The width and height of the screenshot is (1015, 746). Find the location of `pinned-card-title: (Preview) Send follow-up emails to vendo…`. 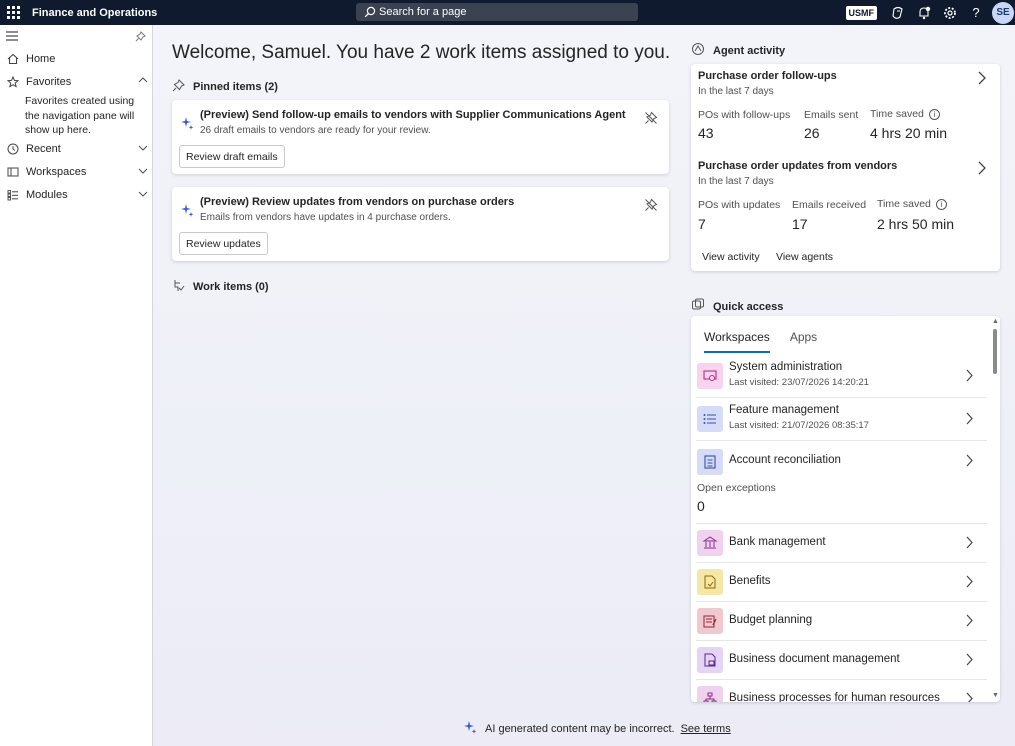

pinned-card-title: (Preview) Send follow-up emails to vendo… is located at coordinates (413, 115).